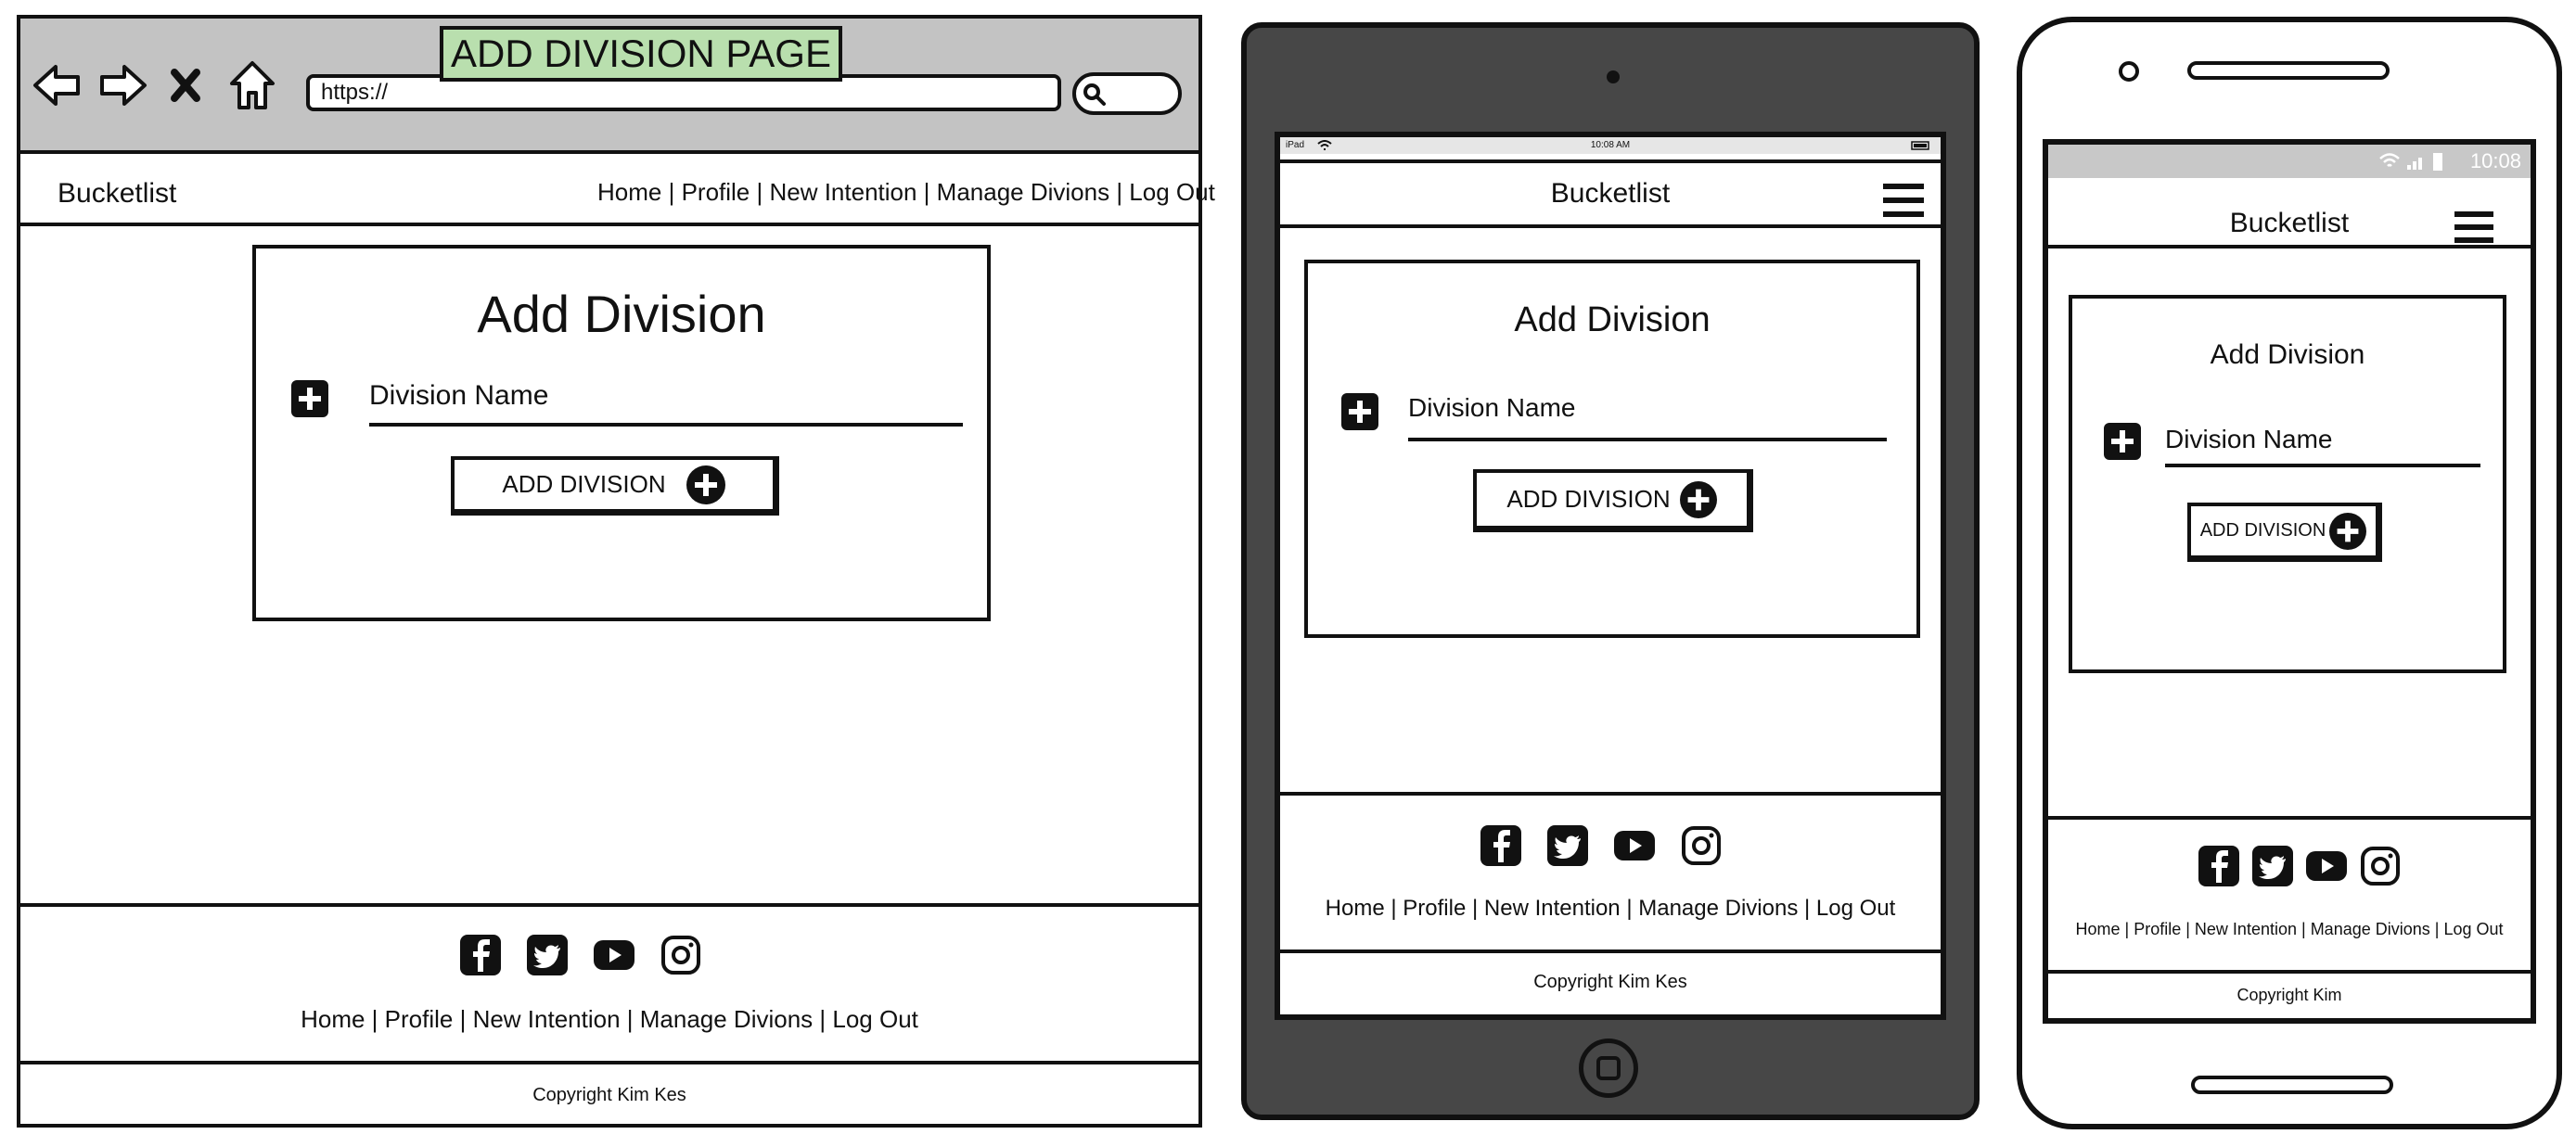 This screenshot has width=2576, height=1147. Describe the element at coordinates (2495, 160) in the screenshot. I see `status-time: 10:08` at that location.